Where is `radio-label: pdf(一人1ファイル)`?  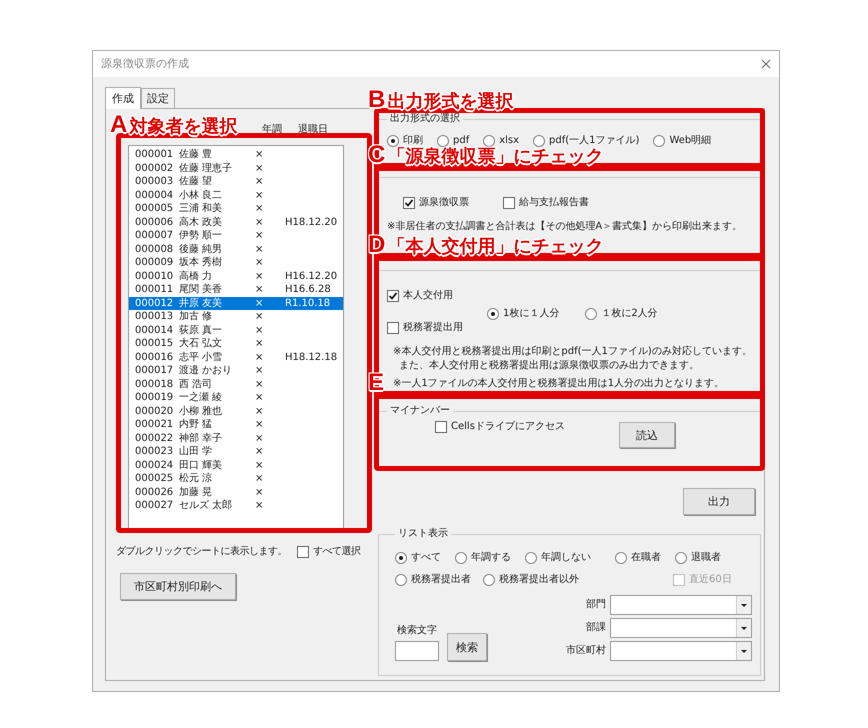
radio-label: pdf(一人1ファイル) is located at coordinates (594, 140).